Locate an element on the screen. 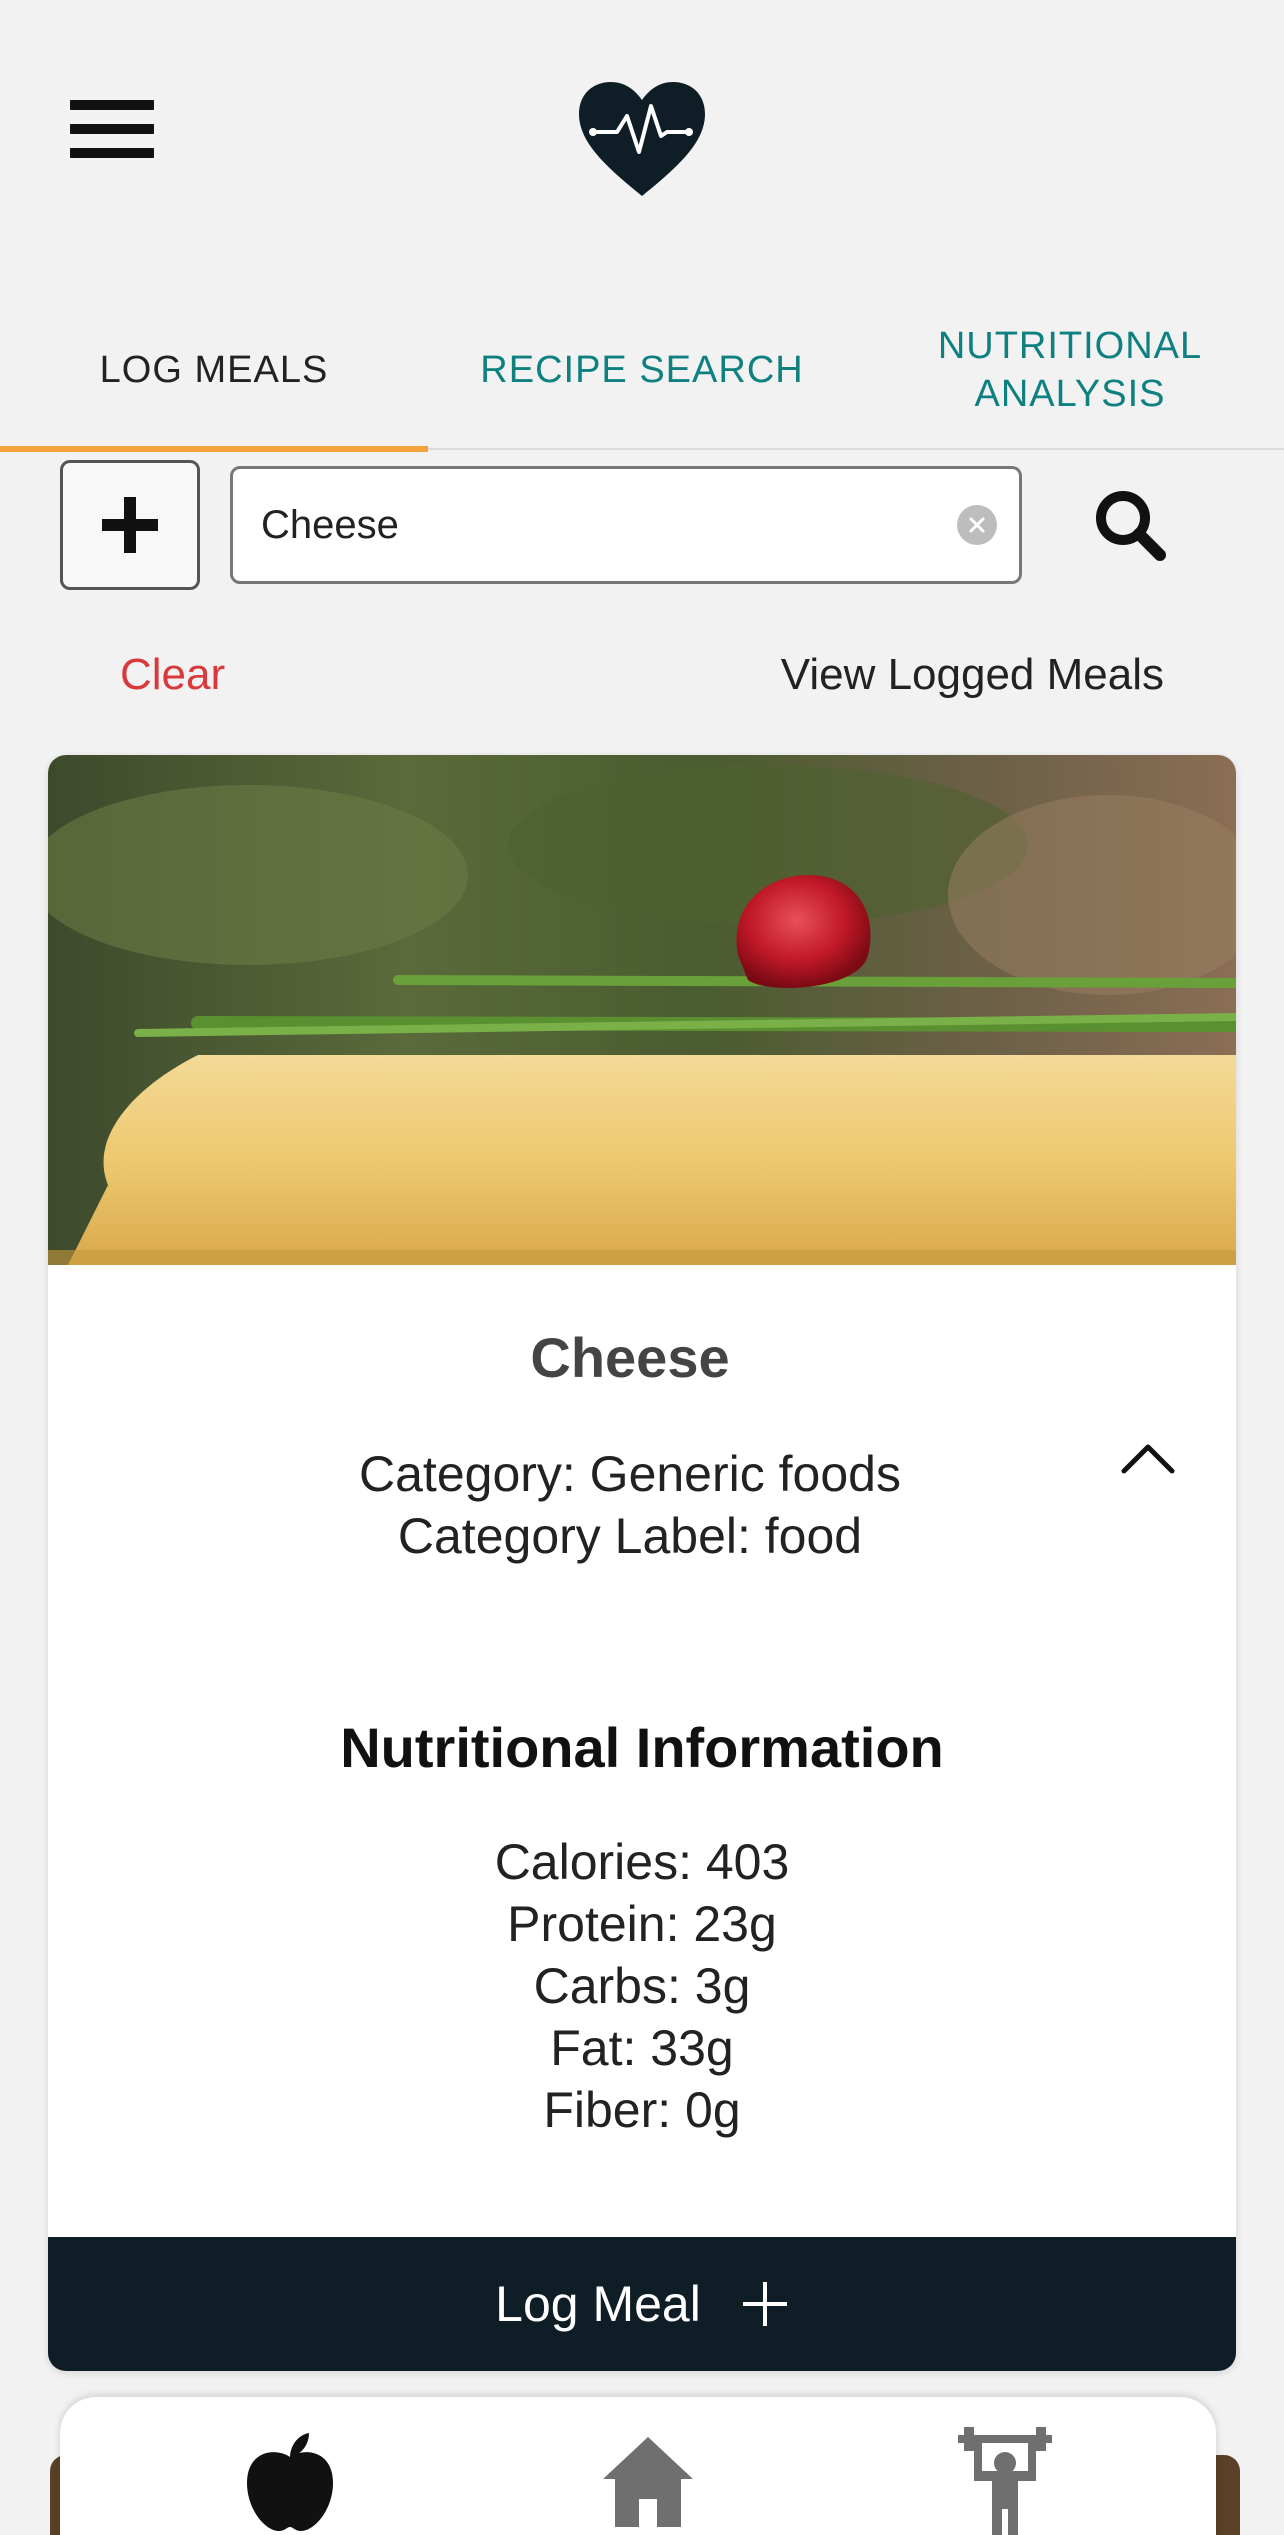  nutrition-fat: Fat: 33g is located at coordinates (642, 2048).